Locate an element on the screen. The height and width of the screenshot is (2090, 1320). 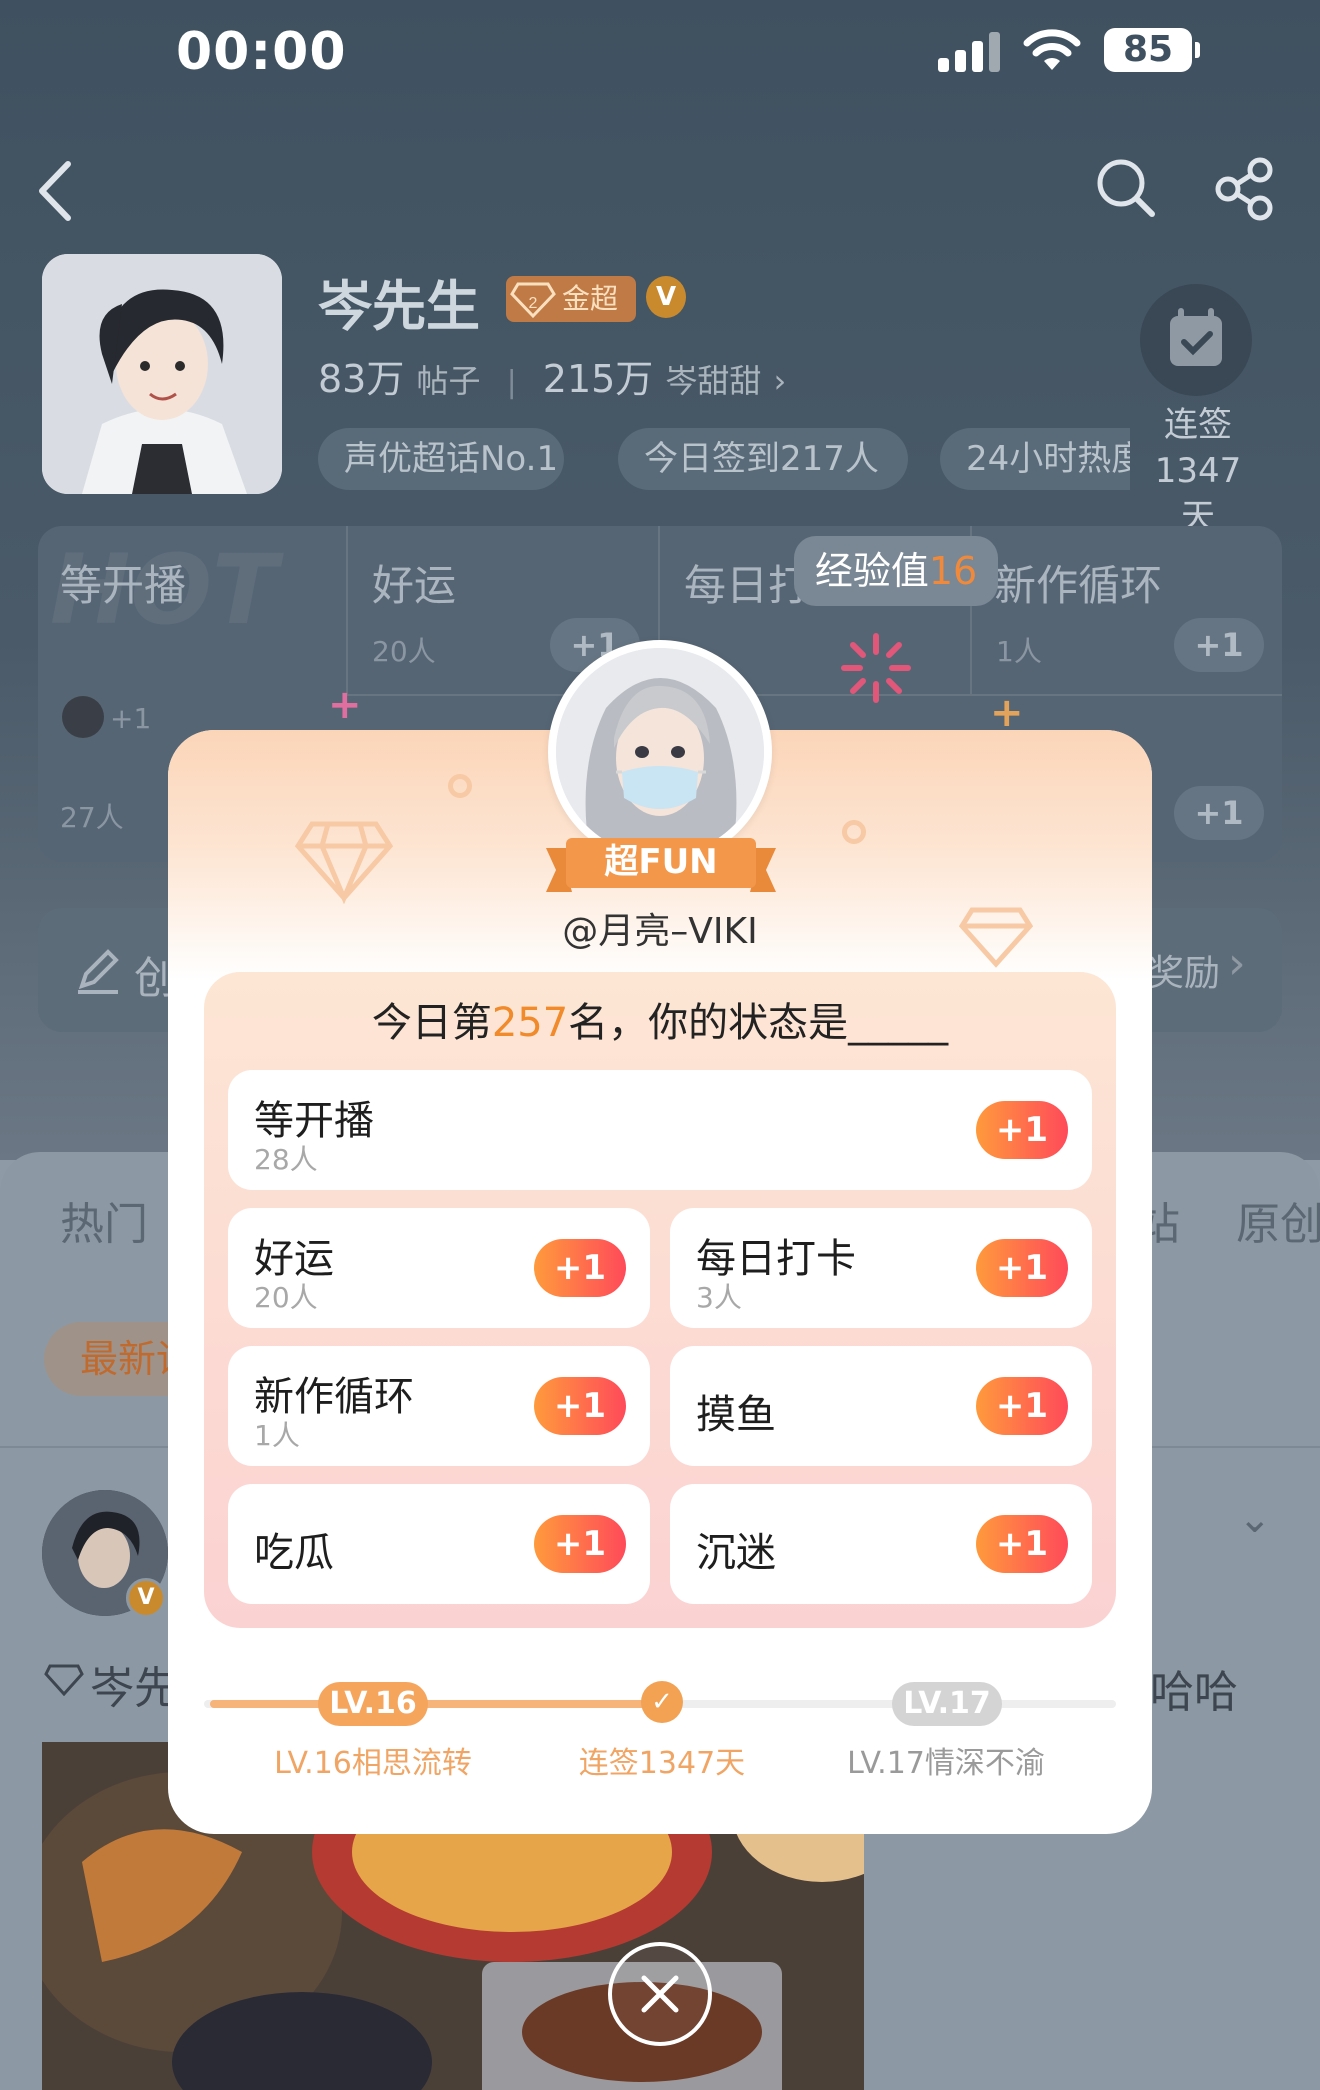
fan-avatar is located at coordinates (660, 752).